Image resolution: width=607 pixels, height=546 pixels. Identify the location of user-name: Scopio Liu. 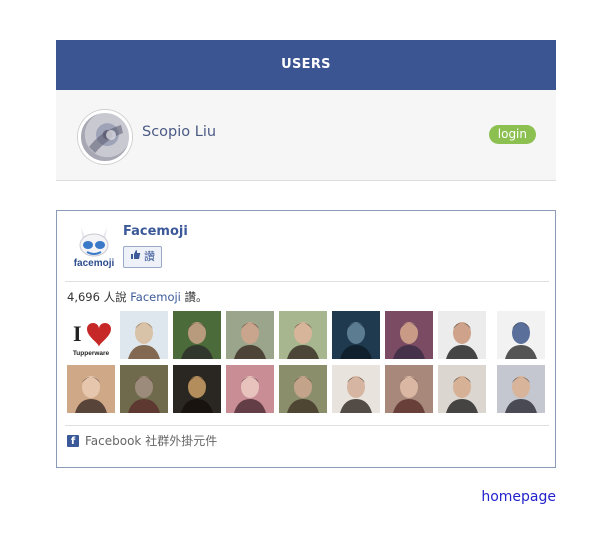
(179, 132).